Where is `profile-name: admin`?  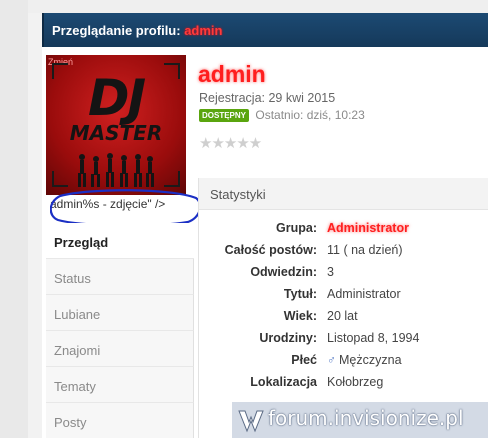 profile-name: admin is located at coordinates (232, 74).